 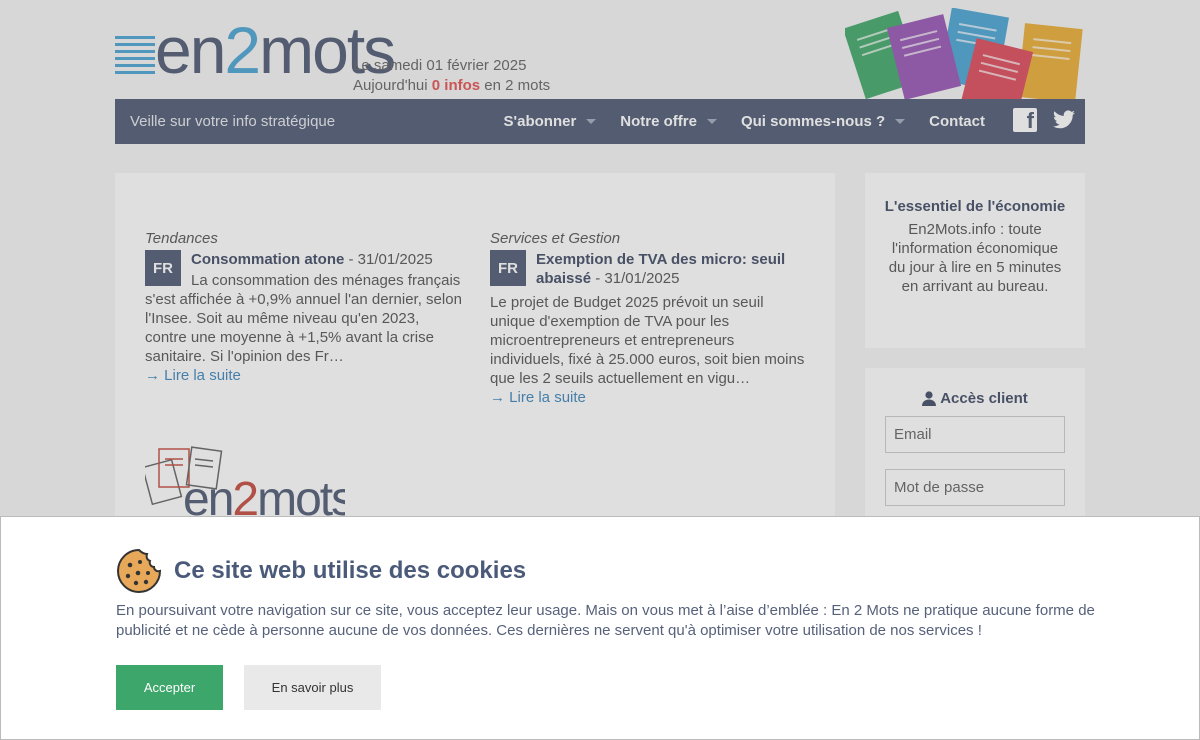 I want to click on cookie-banner-title: Ce site web utilise des cookies, so click(x=350, y=570).